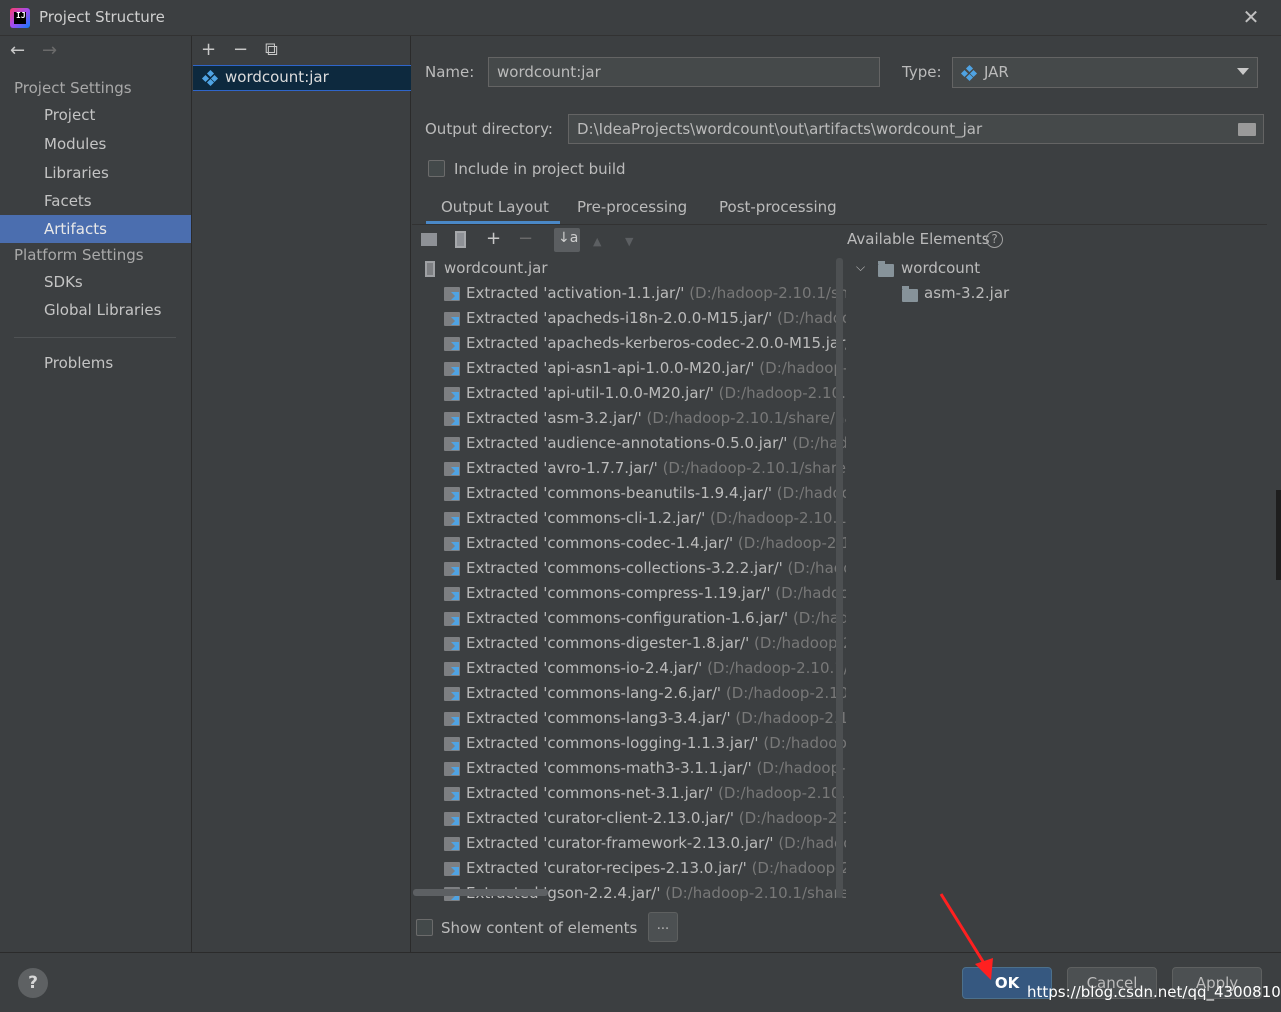 This screenshot has height=1012, width=1281. I want to click on tree-row-name: Extracted 'apacheds-i18n-2.0.0-M15.jar/', so click(619, 318).